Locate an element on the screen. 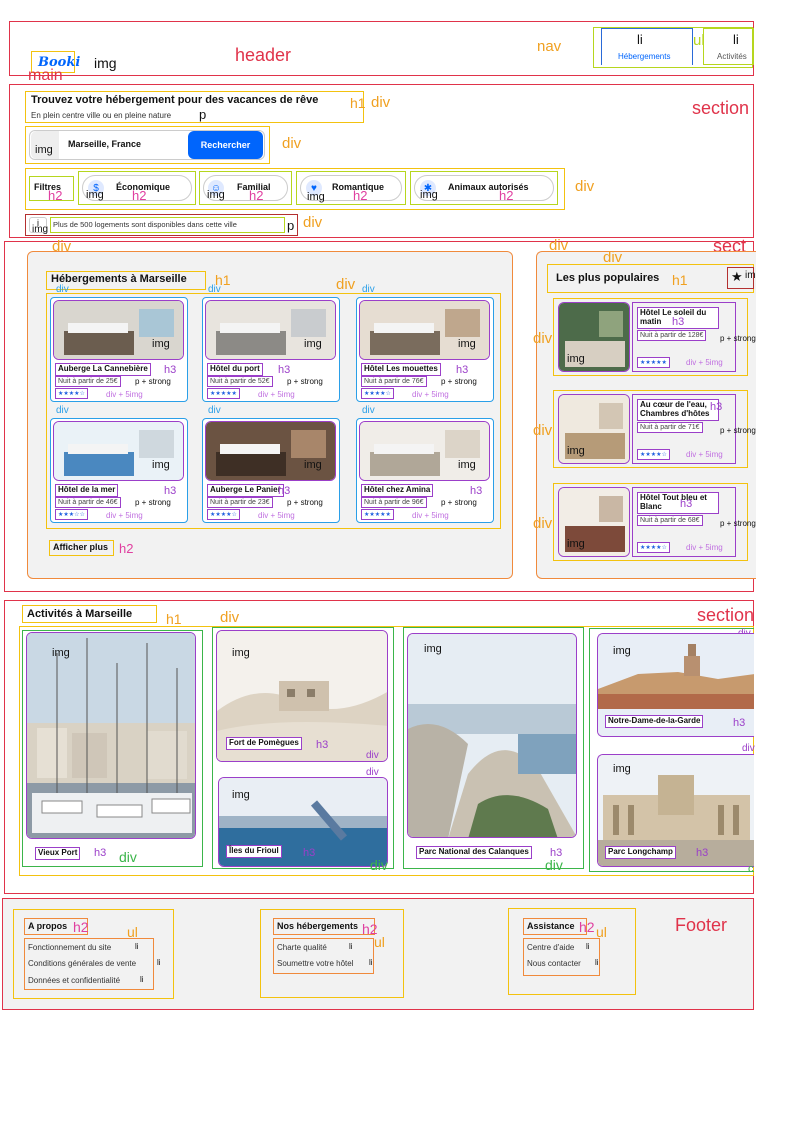  search-input: Marseille, France is located at coordinates (104, 144).